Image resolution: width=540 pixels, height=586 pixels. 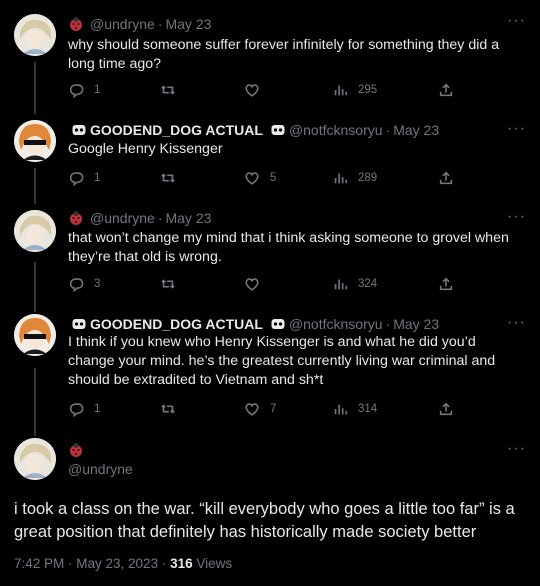 What do you see at coordinates (273, 409) in the screenshot?
I see `like-count: 7` at bounding box center [273, 409].